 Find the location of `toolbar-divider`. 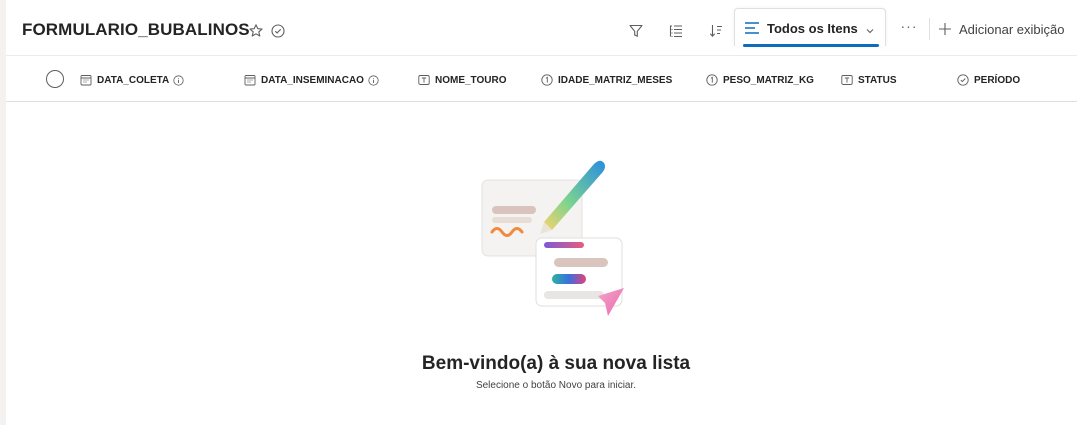

toolbar-divider is located at coordinates (929, 29).